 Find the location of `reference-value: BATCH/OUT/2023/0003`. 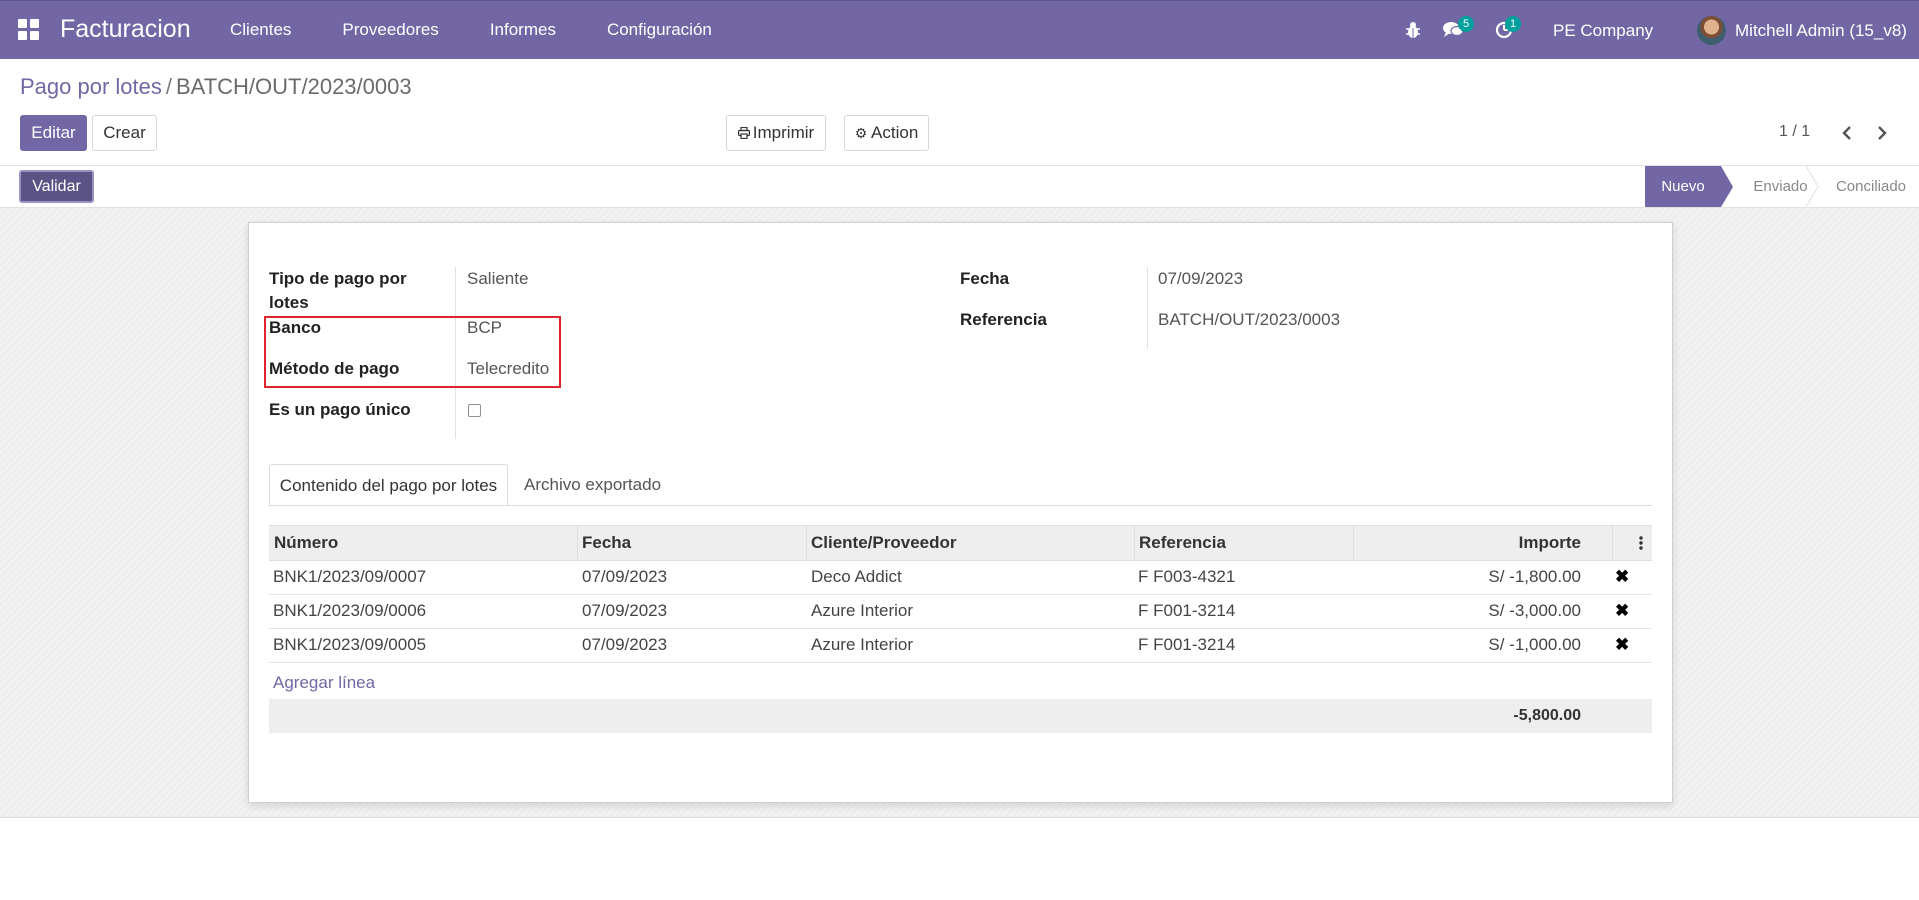

reference-value: BATCH/OUT/2023/0003 is located at coordinates (1249, 320).